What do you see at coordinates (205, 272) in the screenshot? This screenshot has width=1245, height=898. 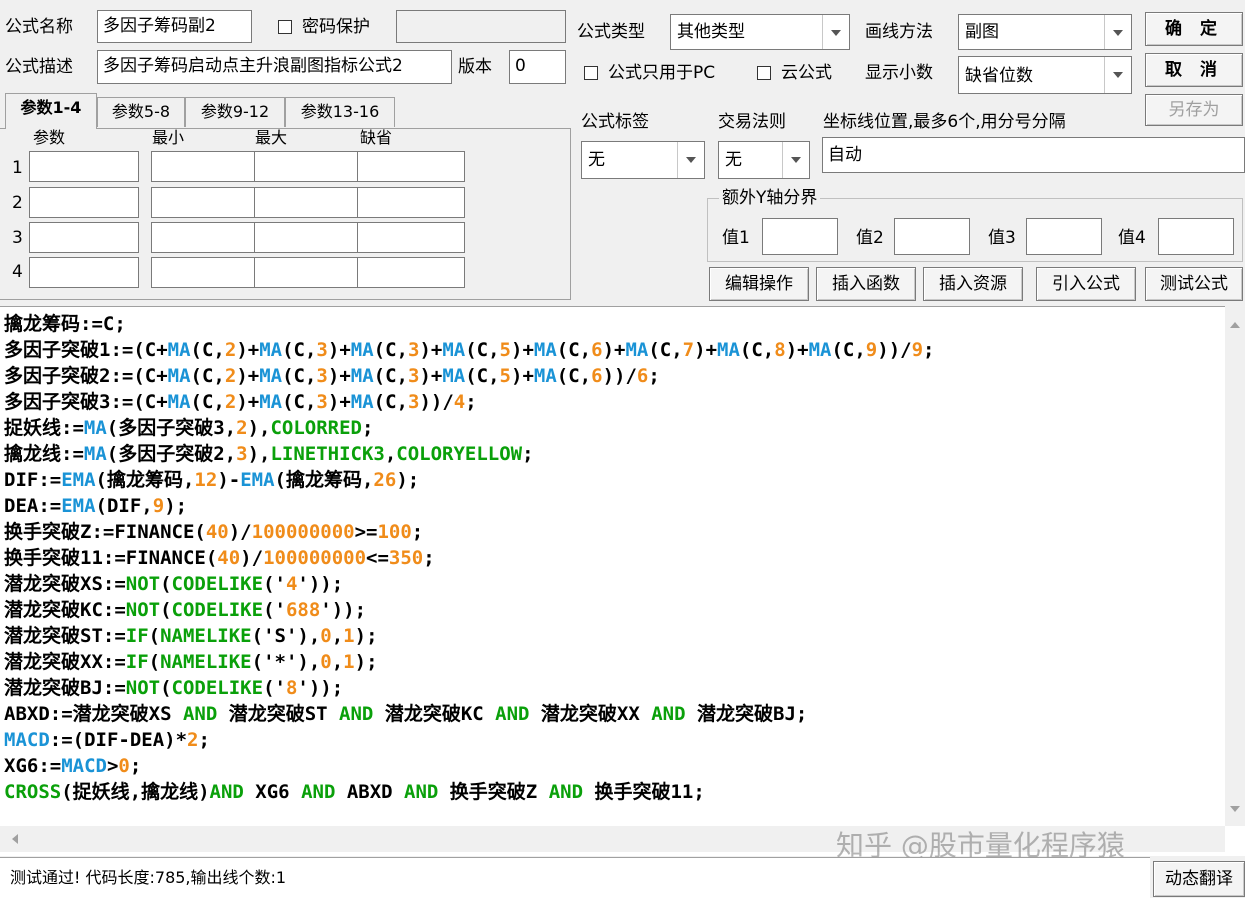 I see `param-4-min-input` at bounding box center [205, 272].